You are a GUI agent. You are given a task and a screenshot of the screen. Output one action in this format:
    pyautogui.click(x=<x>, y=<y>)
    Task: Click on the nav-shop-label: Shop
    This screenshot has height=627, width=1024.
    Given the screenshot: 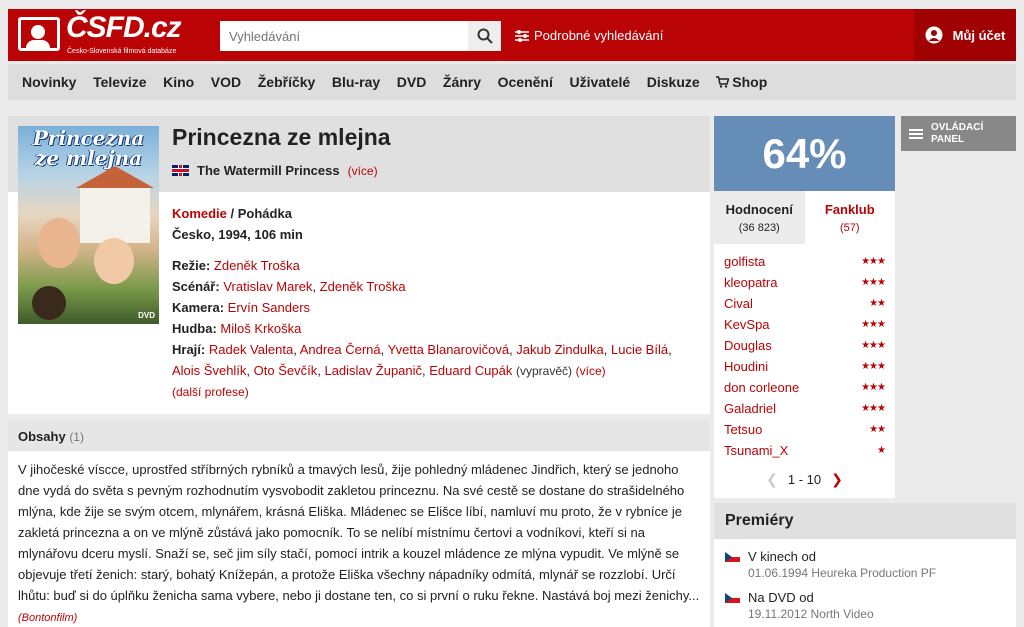 What is the action you would take?
    pyautogui.click(x=750, y=82)
    